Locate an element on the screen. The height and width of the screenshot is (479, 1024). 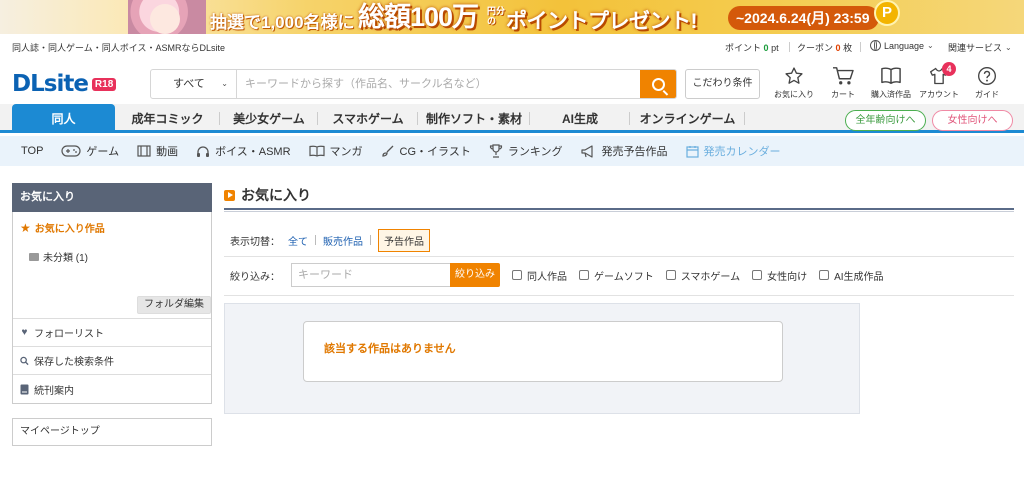
account-button: 4 アカウント is located at coordinates (939, 81).